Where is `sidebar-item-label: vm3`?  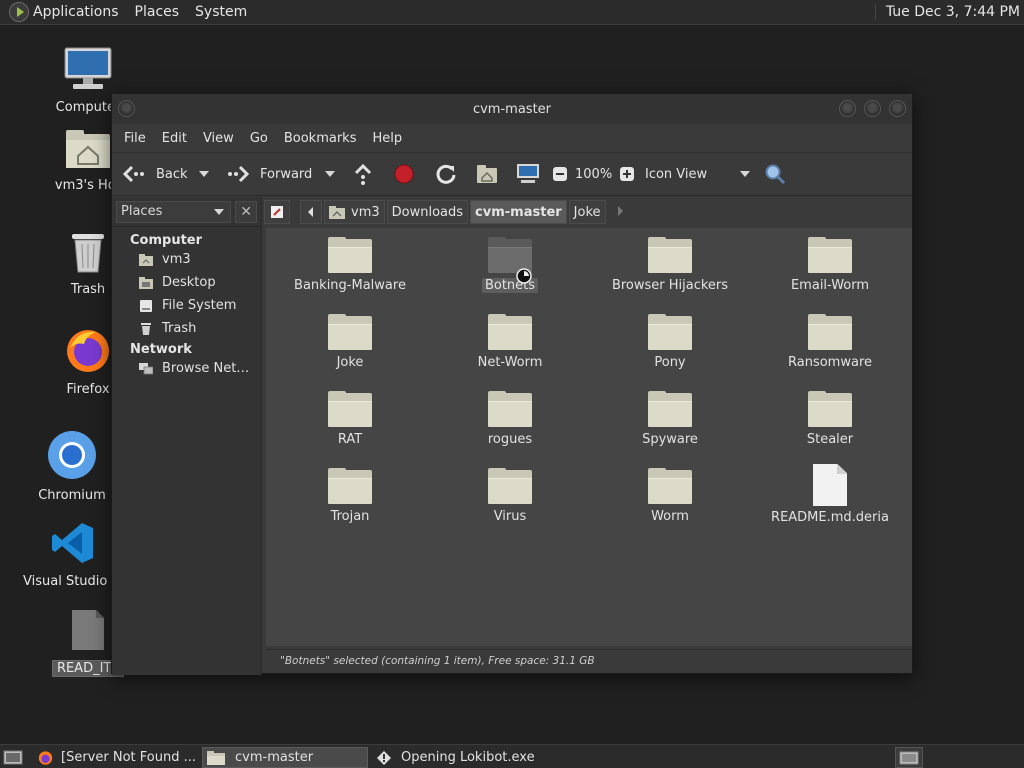 sidebar-item-label: vm3 is located at coordinates (176, 259).